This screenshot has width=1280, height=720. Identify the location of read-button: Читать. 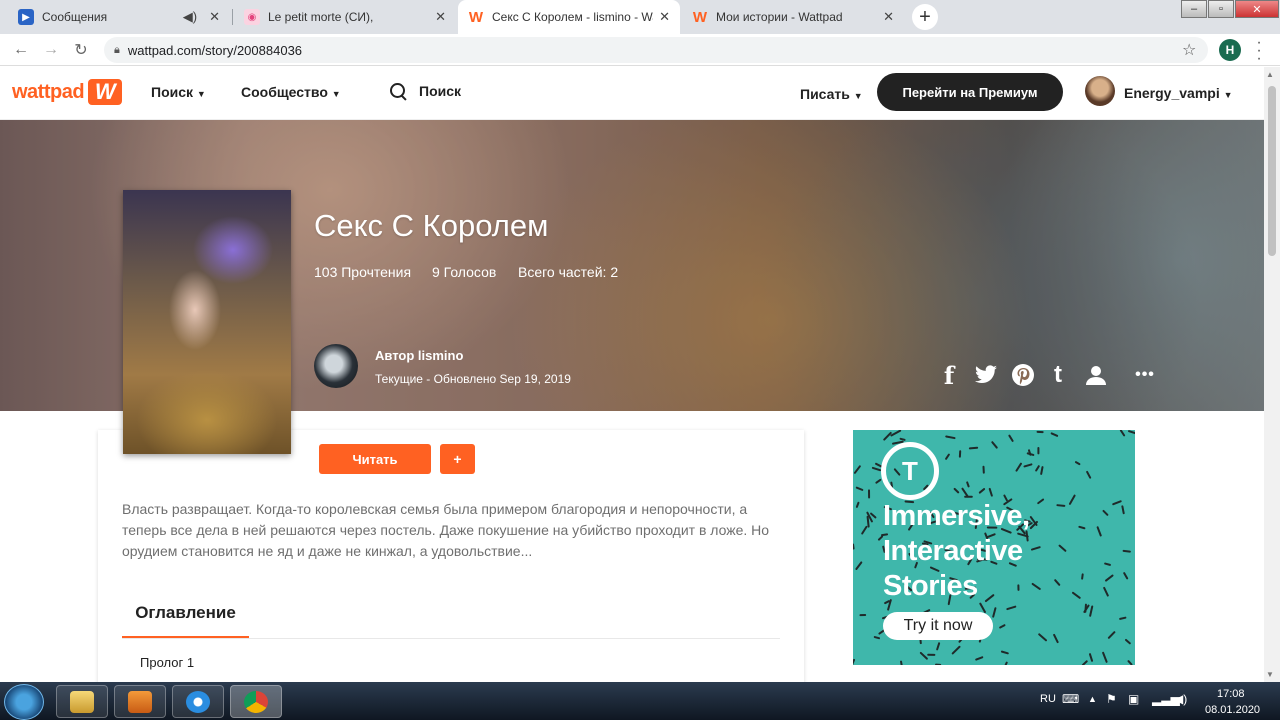
(375, 459).